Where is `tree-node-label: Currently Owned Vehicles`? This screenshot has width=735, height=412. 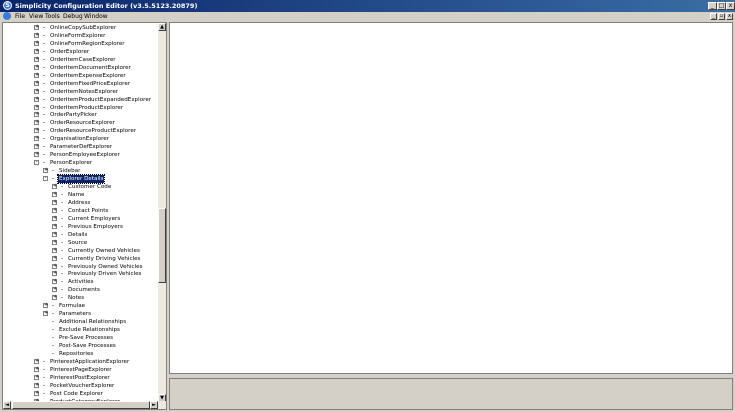 tree-node-label: Currently Owned Vehicles is located at coordinates (104, 250).